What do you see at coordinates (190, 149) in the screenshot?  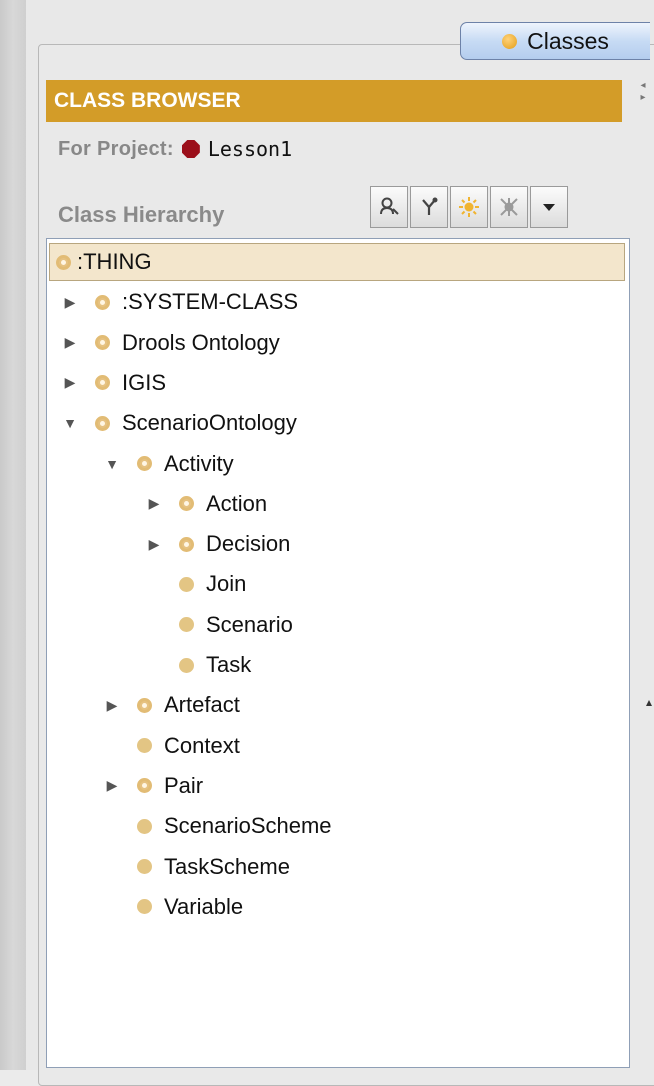 I see `red-hexagon-icon` at bounding box center [190, 149].